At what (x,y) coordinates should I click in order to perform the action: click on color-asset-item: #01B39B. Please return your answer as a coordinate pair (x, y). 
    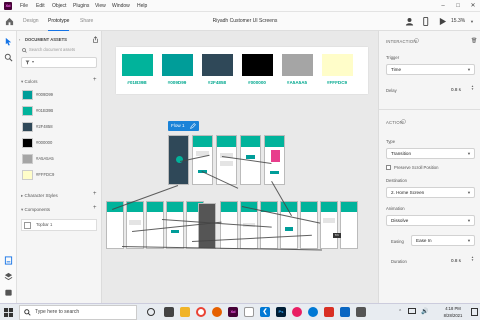
    Looking at the image, I should click on (59, 111).